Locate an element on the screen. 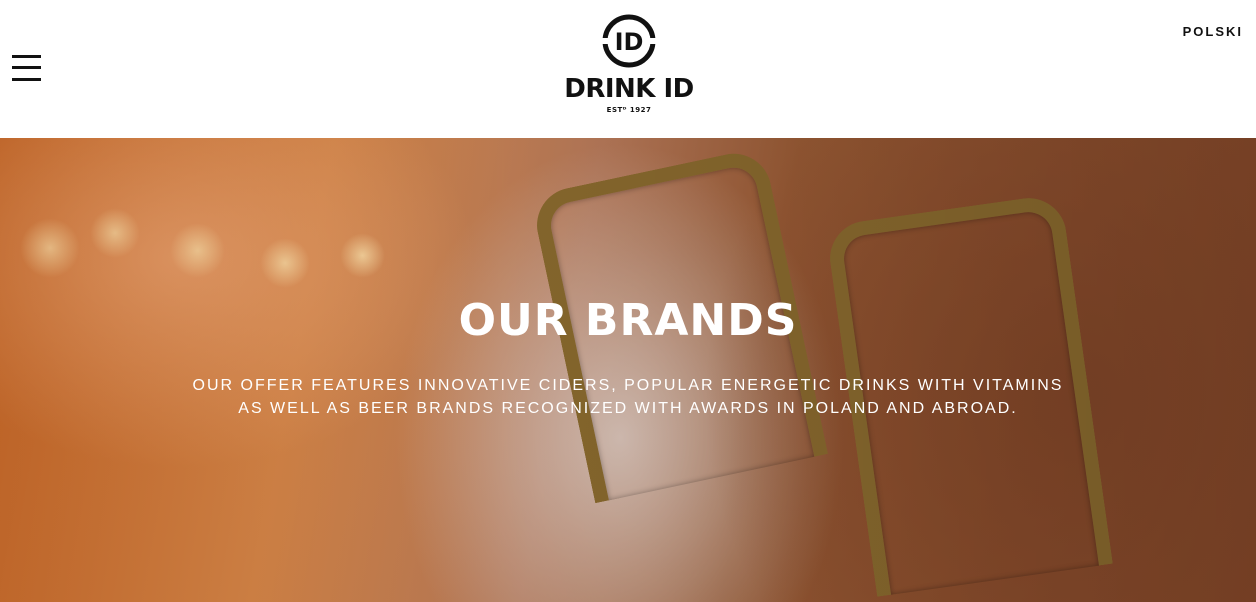  hero-title: OUR BRANDS is located at coordinates (628, 320).